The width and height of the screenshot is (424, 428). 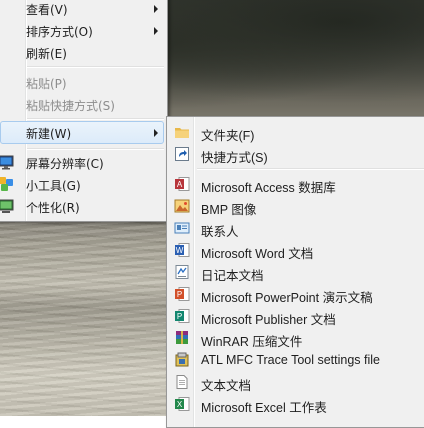 What do you see at coordinates (297, 228) in the screenshot?
I see `submenu-item-contact: 联系人` at bounding box center [297, 228].